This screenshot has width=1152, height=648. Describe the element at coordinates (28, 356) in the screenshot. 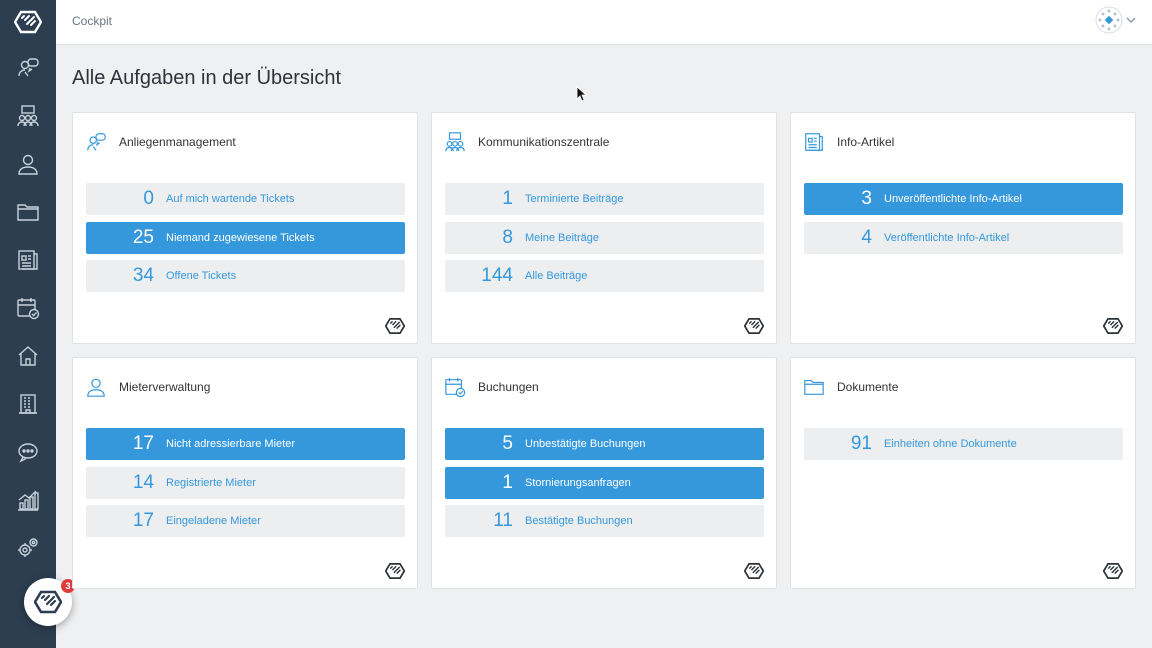

I see `sidebar-item-home` at that location.